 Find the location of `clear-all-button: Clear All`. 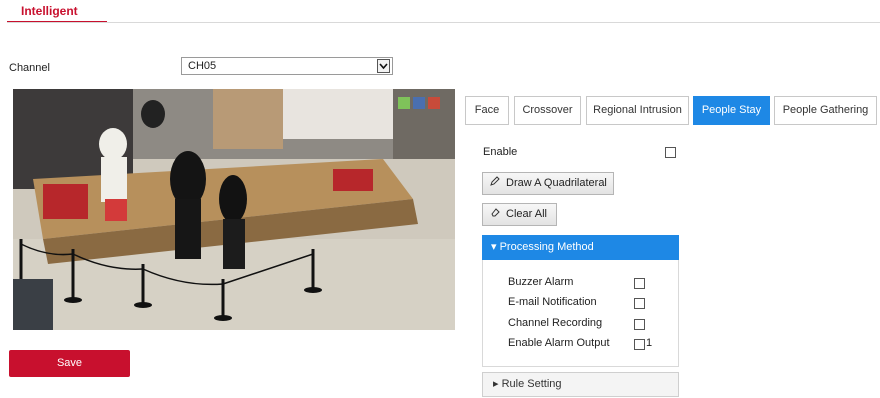

clear-all-button: Clear All is located at coordinates (519, 214).